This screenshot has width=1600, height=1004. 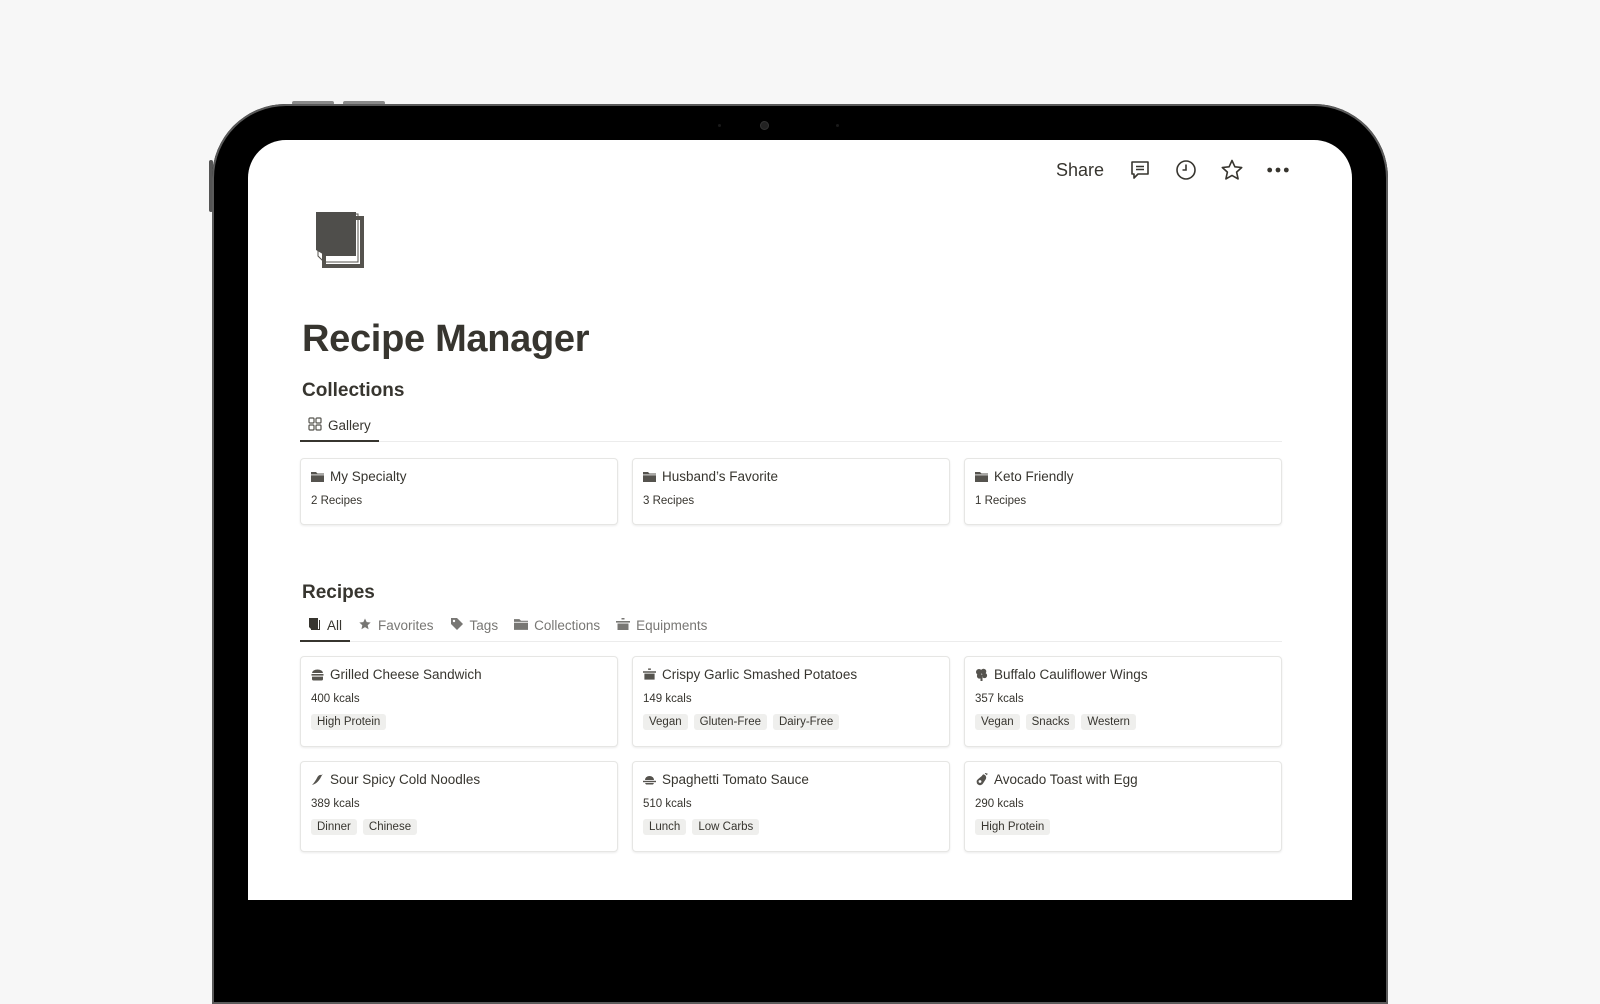 I want to click on tab-tags: Tags, so click(x=474, y=625).